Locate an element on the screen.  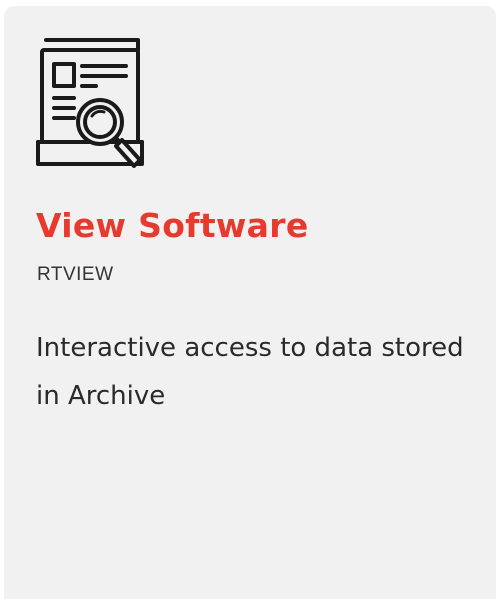
document-search-icon is located at coordinates (96, 106).